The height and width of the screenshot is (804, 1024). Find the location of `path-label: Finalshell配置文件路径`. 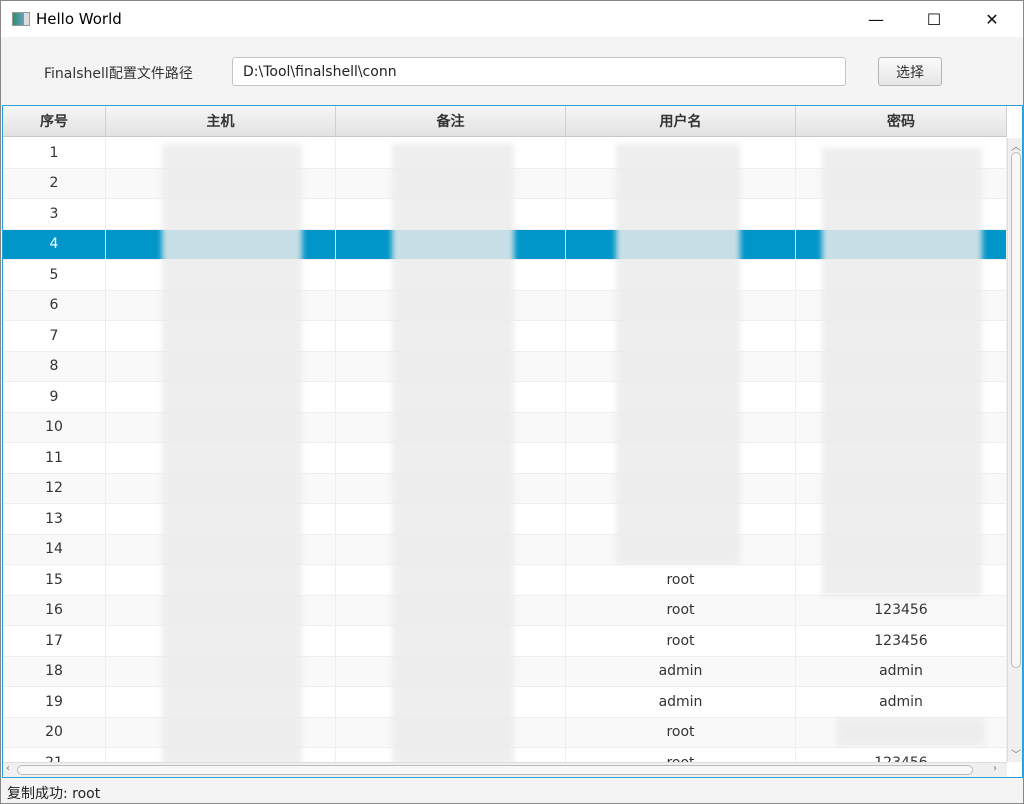

path-label: Finalshell配置文件路径 is located at coordinates (118, 74).